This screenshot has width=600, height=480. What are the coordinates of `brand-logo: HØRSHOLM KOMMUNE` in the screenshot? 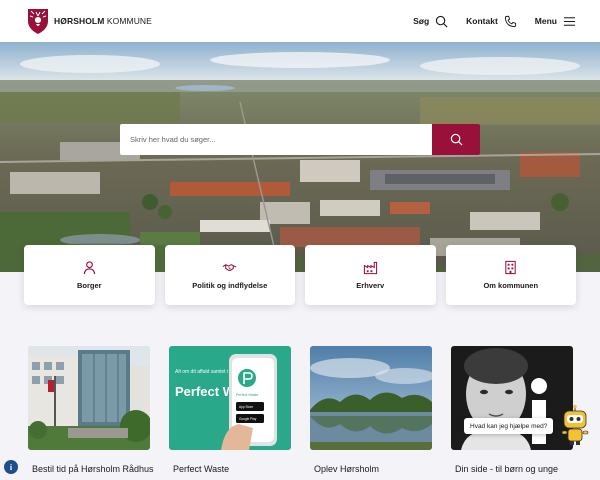 It's located at (89, 21).